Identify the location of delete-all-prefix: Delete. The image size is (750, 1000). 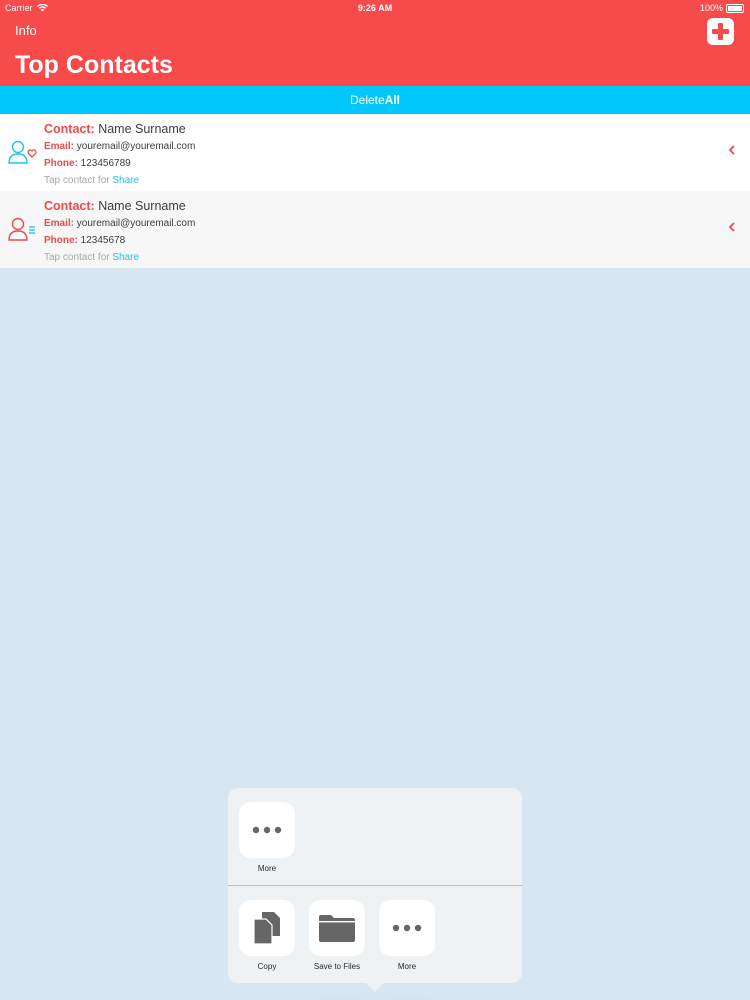
(367, 100).